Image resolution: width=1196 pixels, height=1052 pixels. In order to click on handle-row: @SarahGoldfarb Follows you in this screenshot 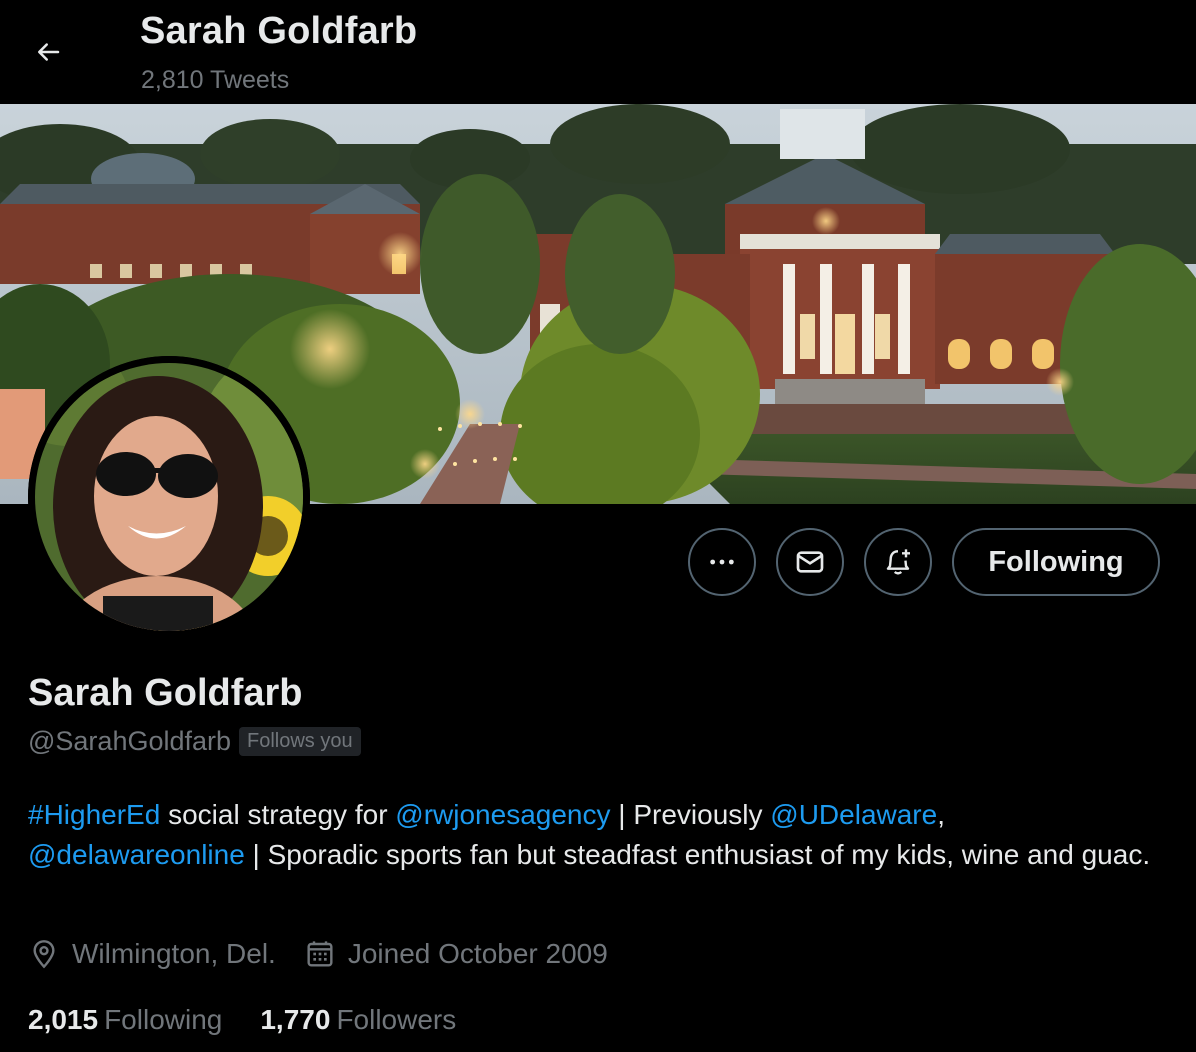, I will do `click(194, 741)`.